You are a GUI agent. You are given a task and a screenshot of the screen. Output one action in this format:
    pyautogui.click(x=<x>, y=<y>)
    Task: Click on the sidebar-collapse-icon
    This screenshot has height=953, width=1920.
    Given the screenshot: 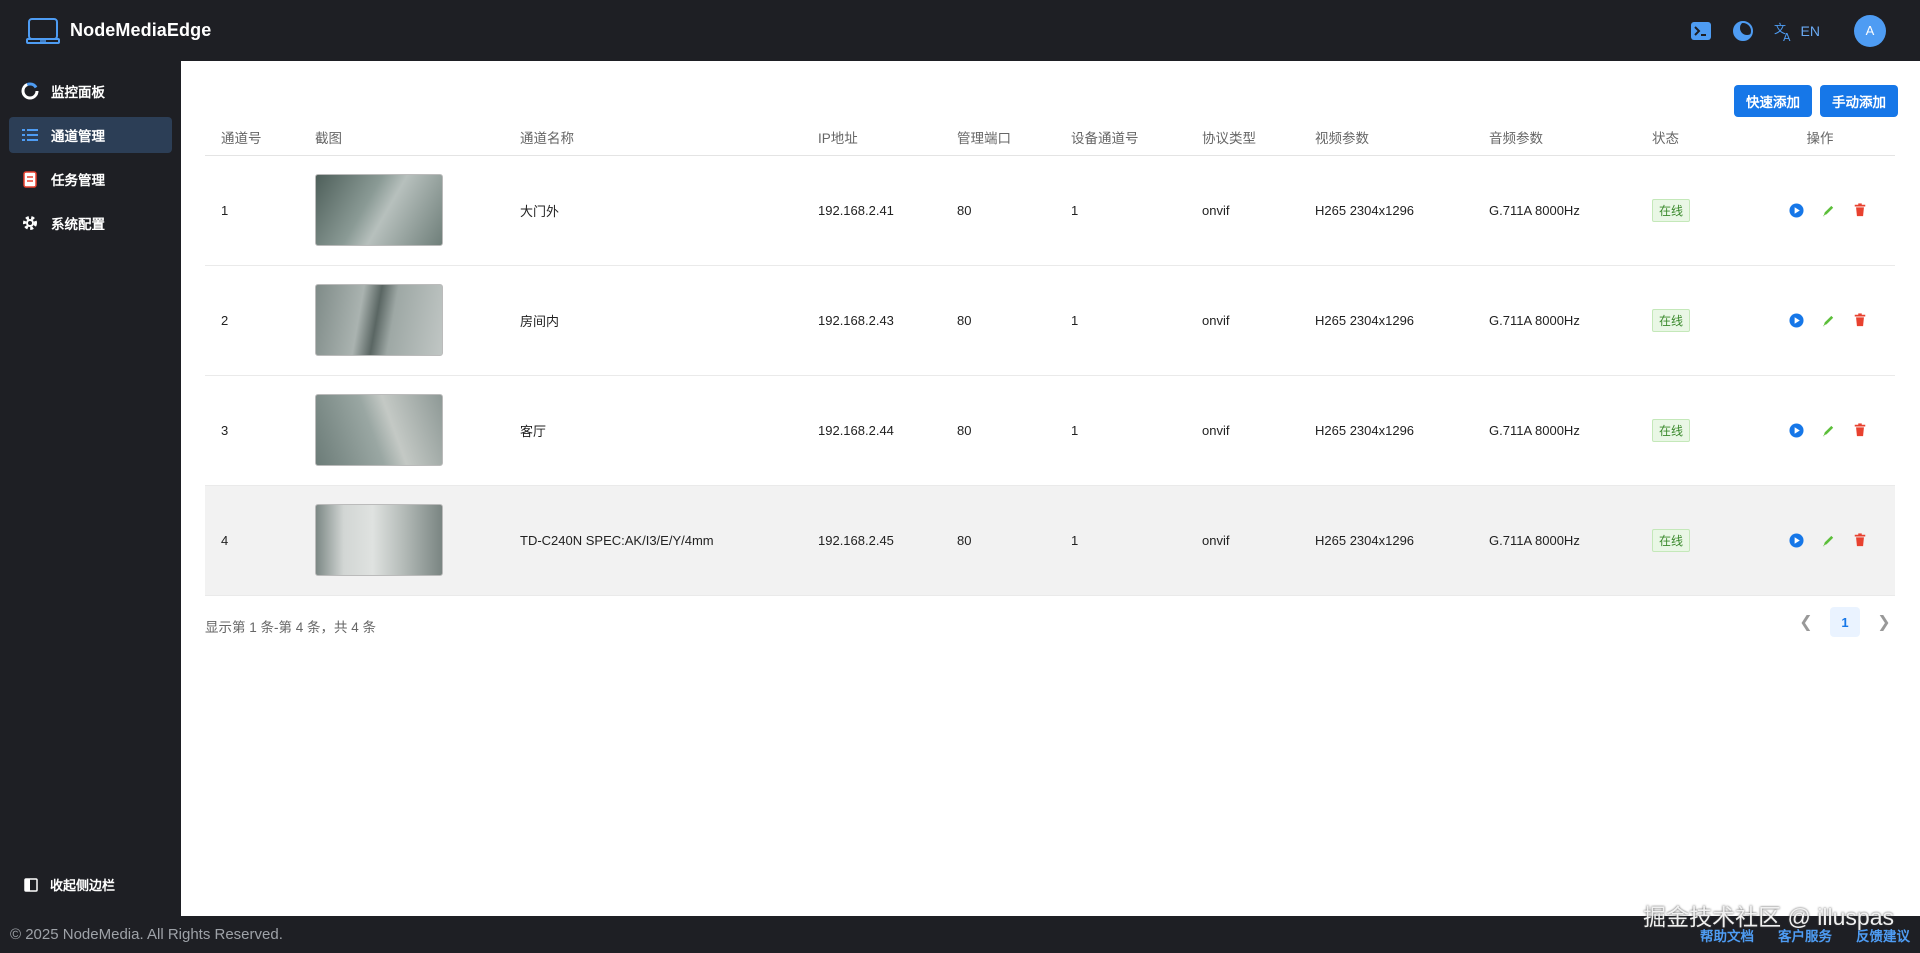 What is the action you would take?
    pyautogui.click(x=31, y=884)
    